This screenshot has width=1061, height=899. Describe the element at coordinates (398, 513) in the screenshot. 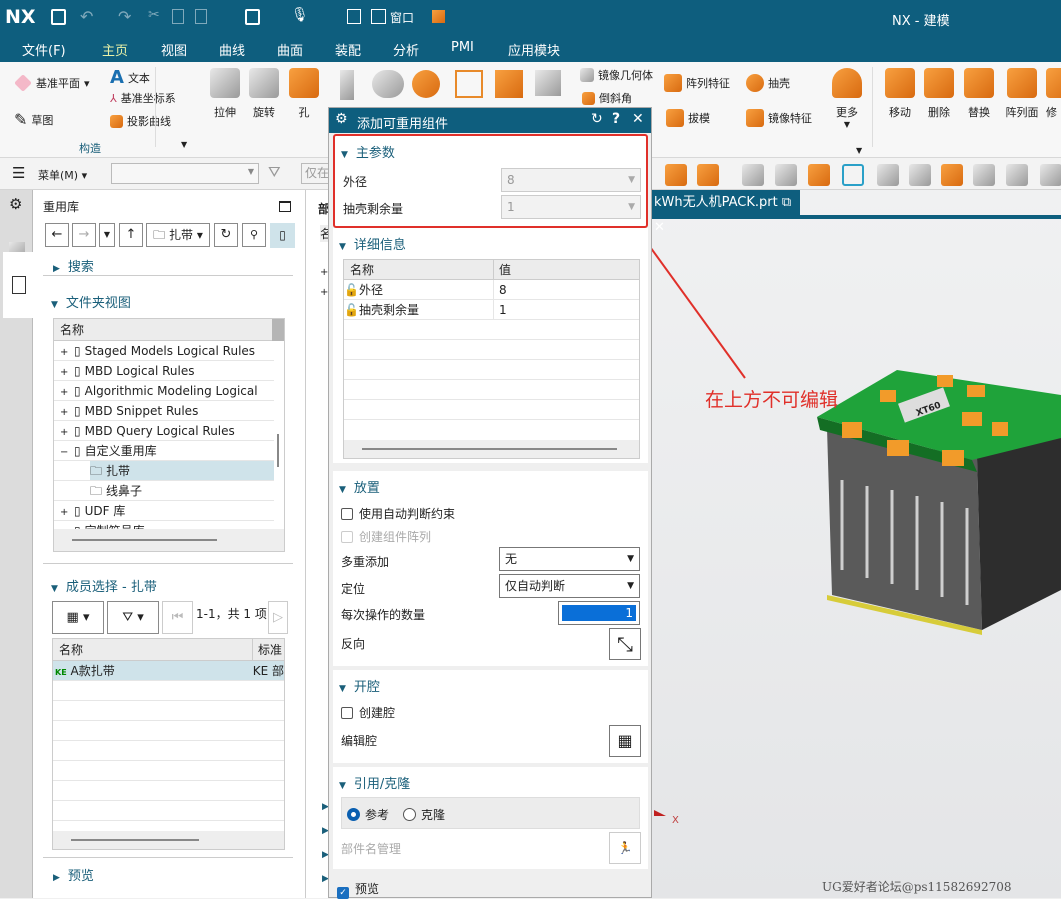

I see `auto-constraint-checkbox: 使用自动判断约束` at that location.